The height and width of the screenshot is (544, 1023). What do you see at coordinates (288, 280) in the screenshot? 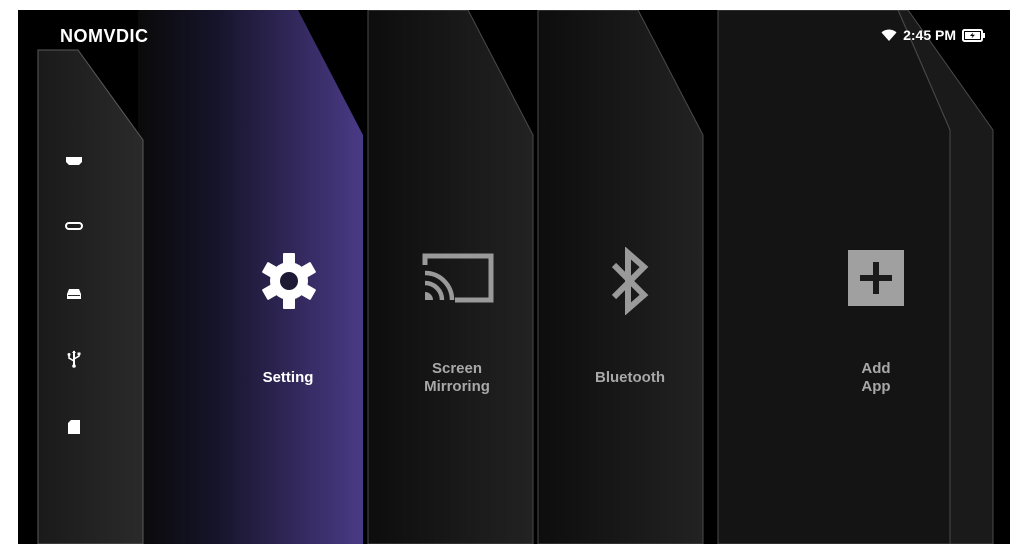
I see `gear-icon` at bounding box center [288, 280].